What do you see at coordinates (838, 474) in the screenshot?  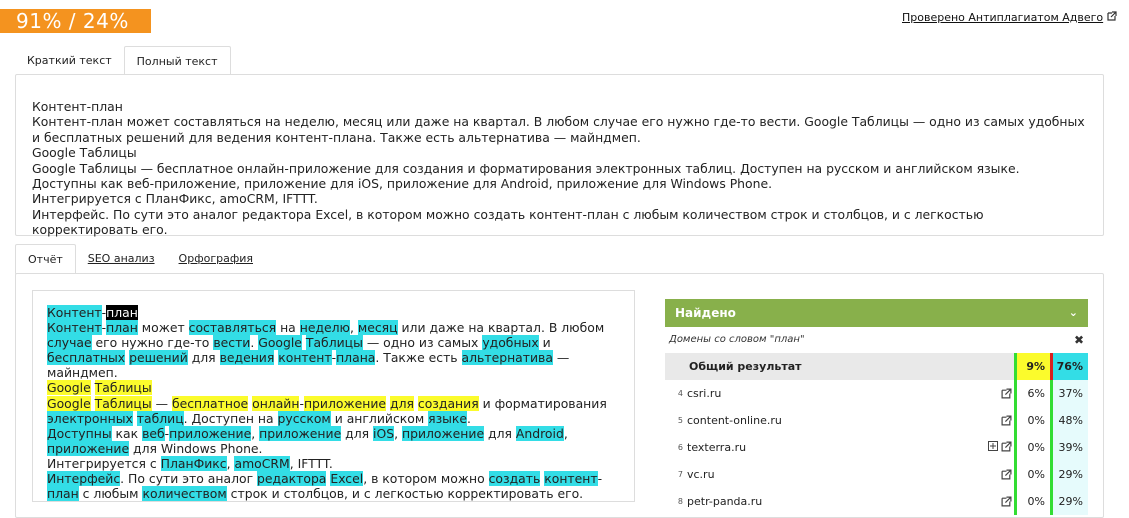 I see `domain-link: vc.ru` at bounding box center [838, 474].